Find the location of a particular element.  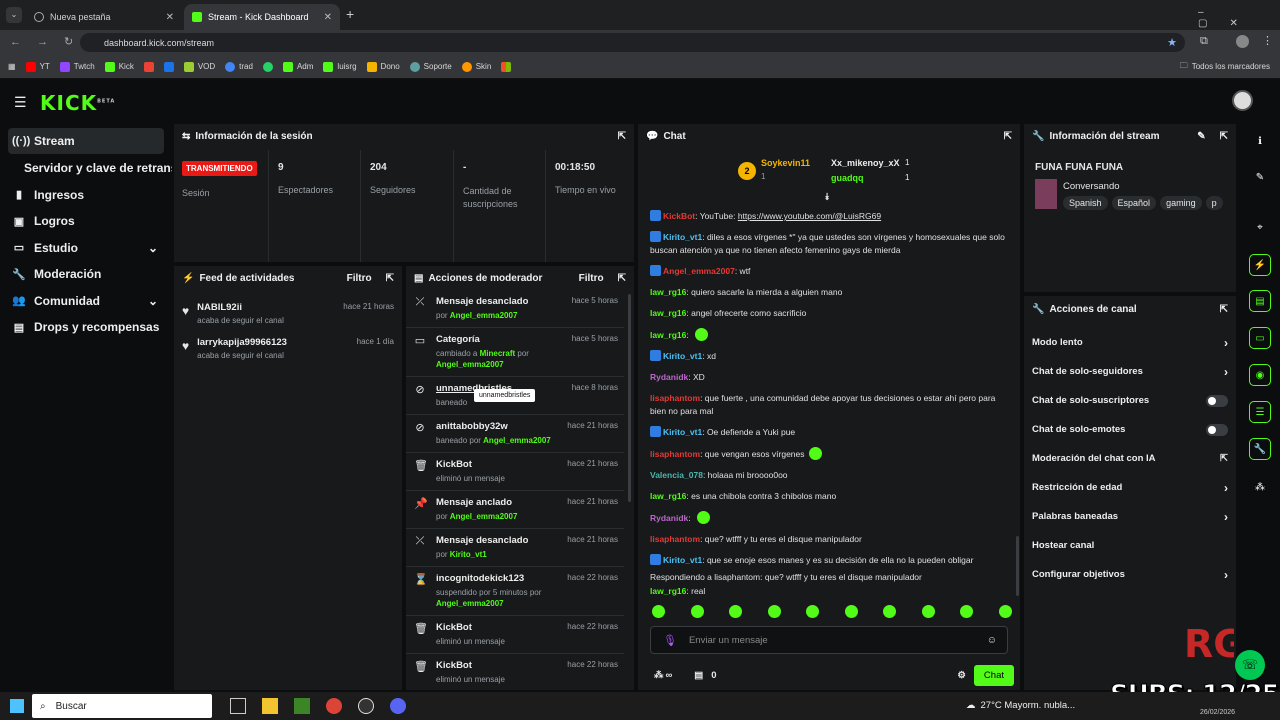

gifter-name: guadqq is located at coordinates (847, 178).